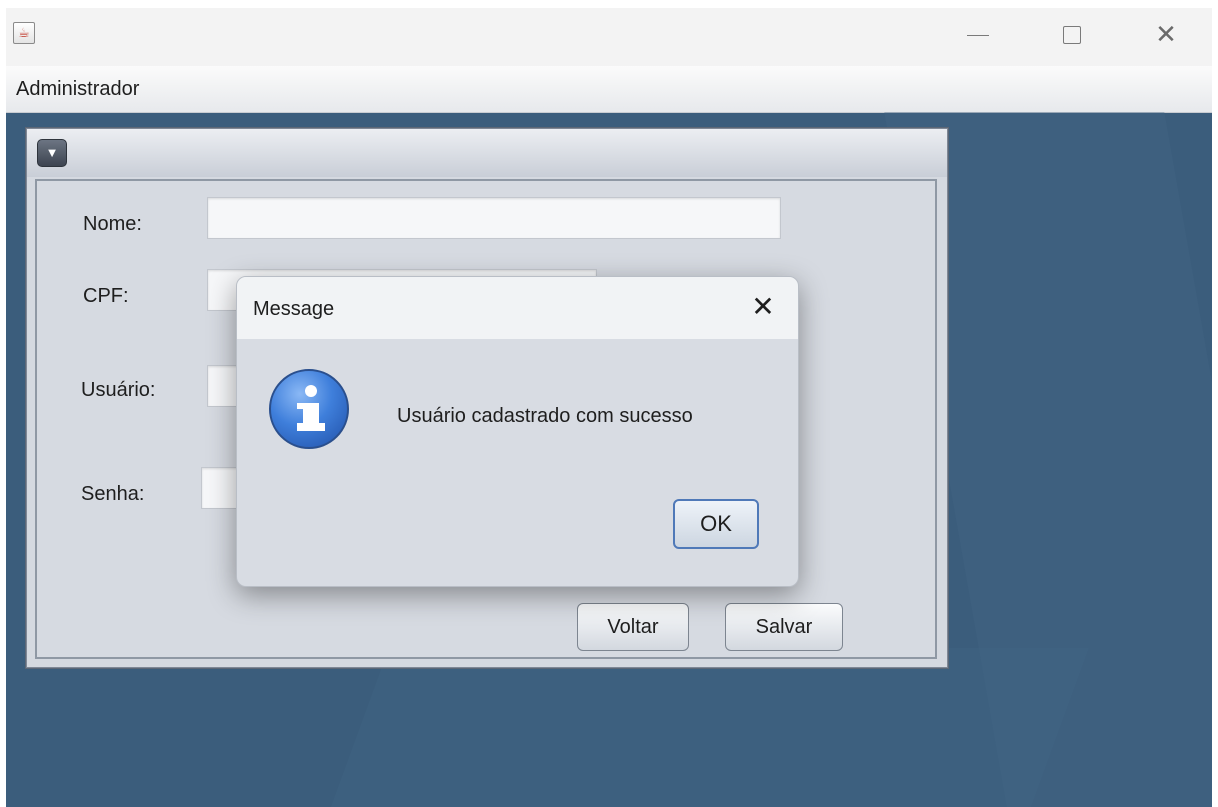 This screenshot has width=1218, height=807. Describe the element at coordinates (716, 524) in the screenshot. I see `ok-button: OK` at that location.